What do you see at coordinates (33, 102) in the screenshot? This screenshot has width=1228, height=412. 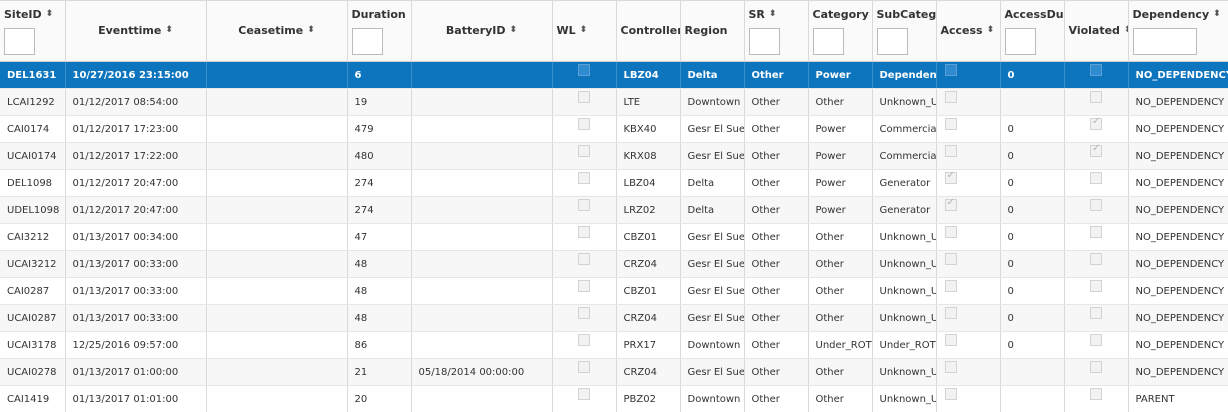 I see `cell-site-id: LCAI1292` at bounding box center [33, 102].